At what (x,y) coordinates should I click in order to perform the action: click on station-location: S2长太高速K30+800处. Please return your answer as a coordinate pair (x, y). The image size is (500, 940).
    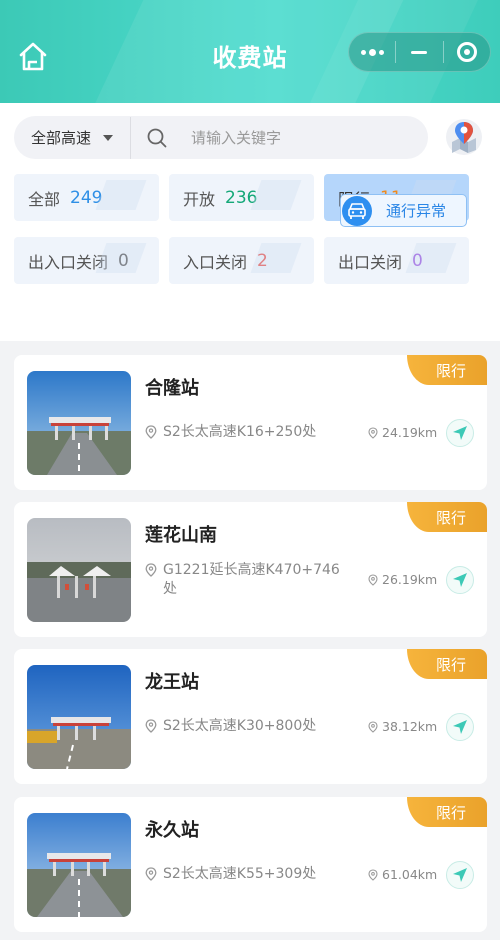
    Looking at the image, I should click on (247, 726).